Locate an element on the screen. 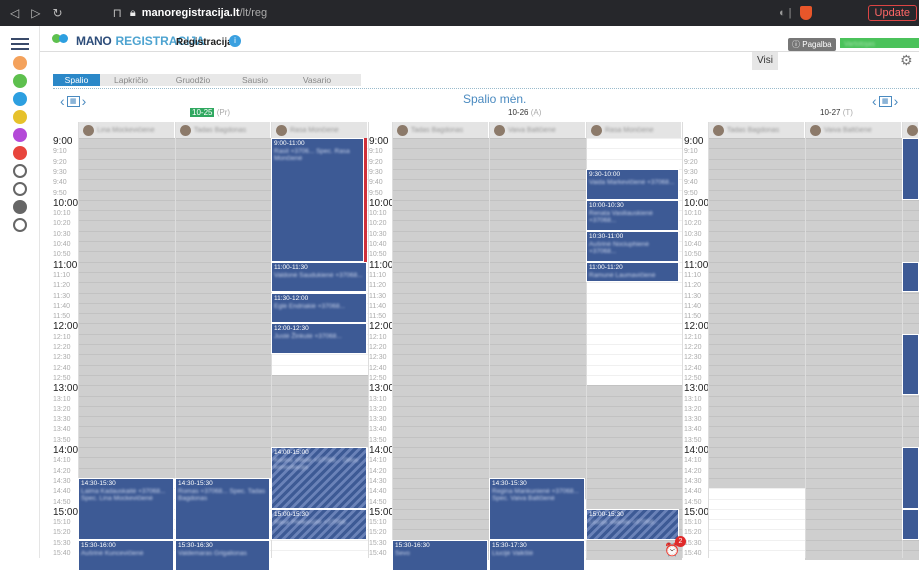  user-badge: Vartotojas is located at coordinates (879, 43).